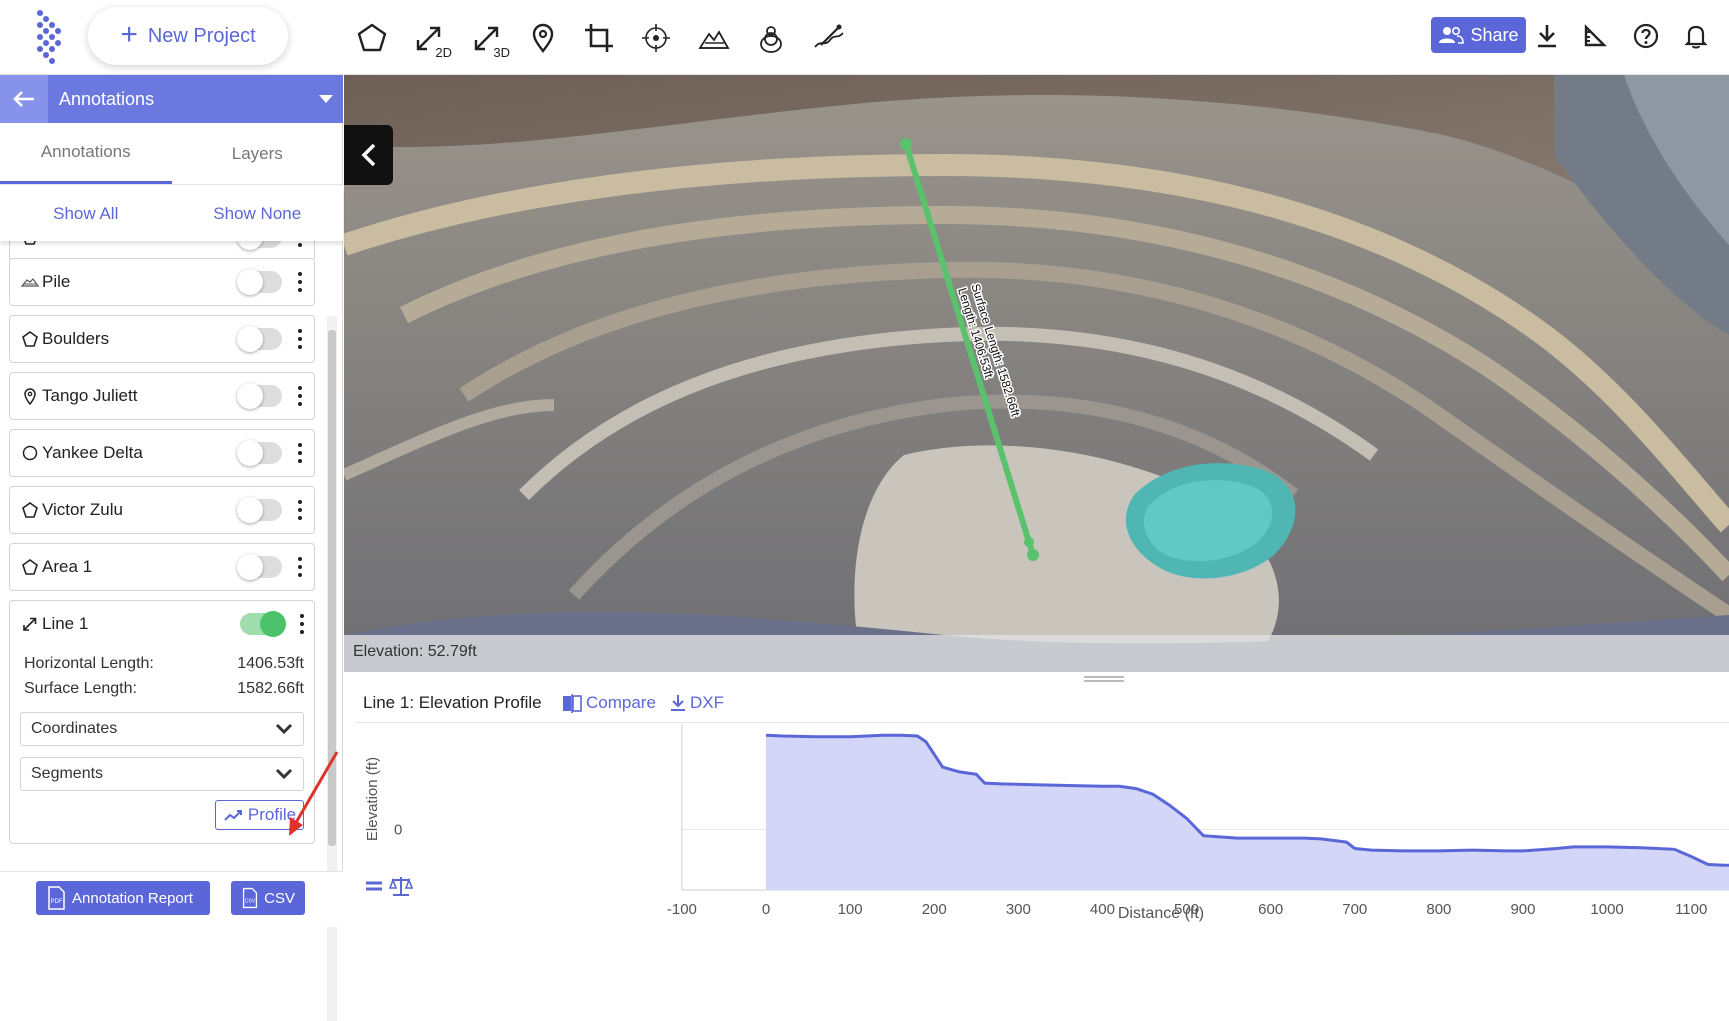 This screenshot has height=1021, width=1729. What do you see at coordinates (1522, 909) in the screenshot?
I see `x-tick-label: 900` at bounding box center [1522, 909].